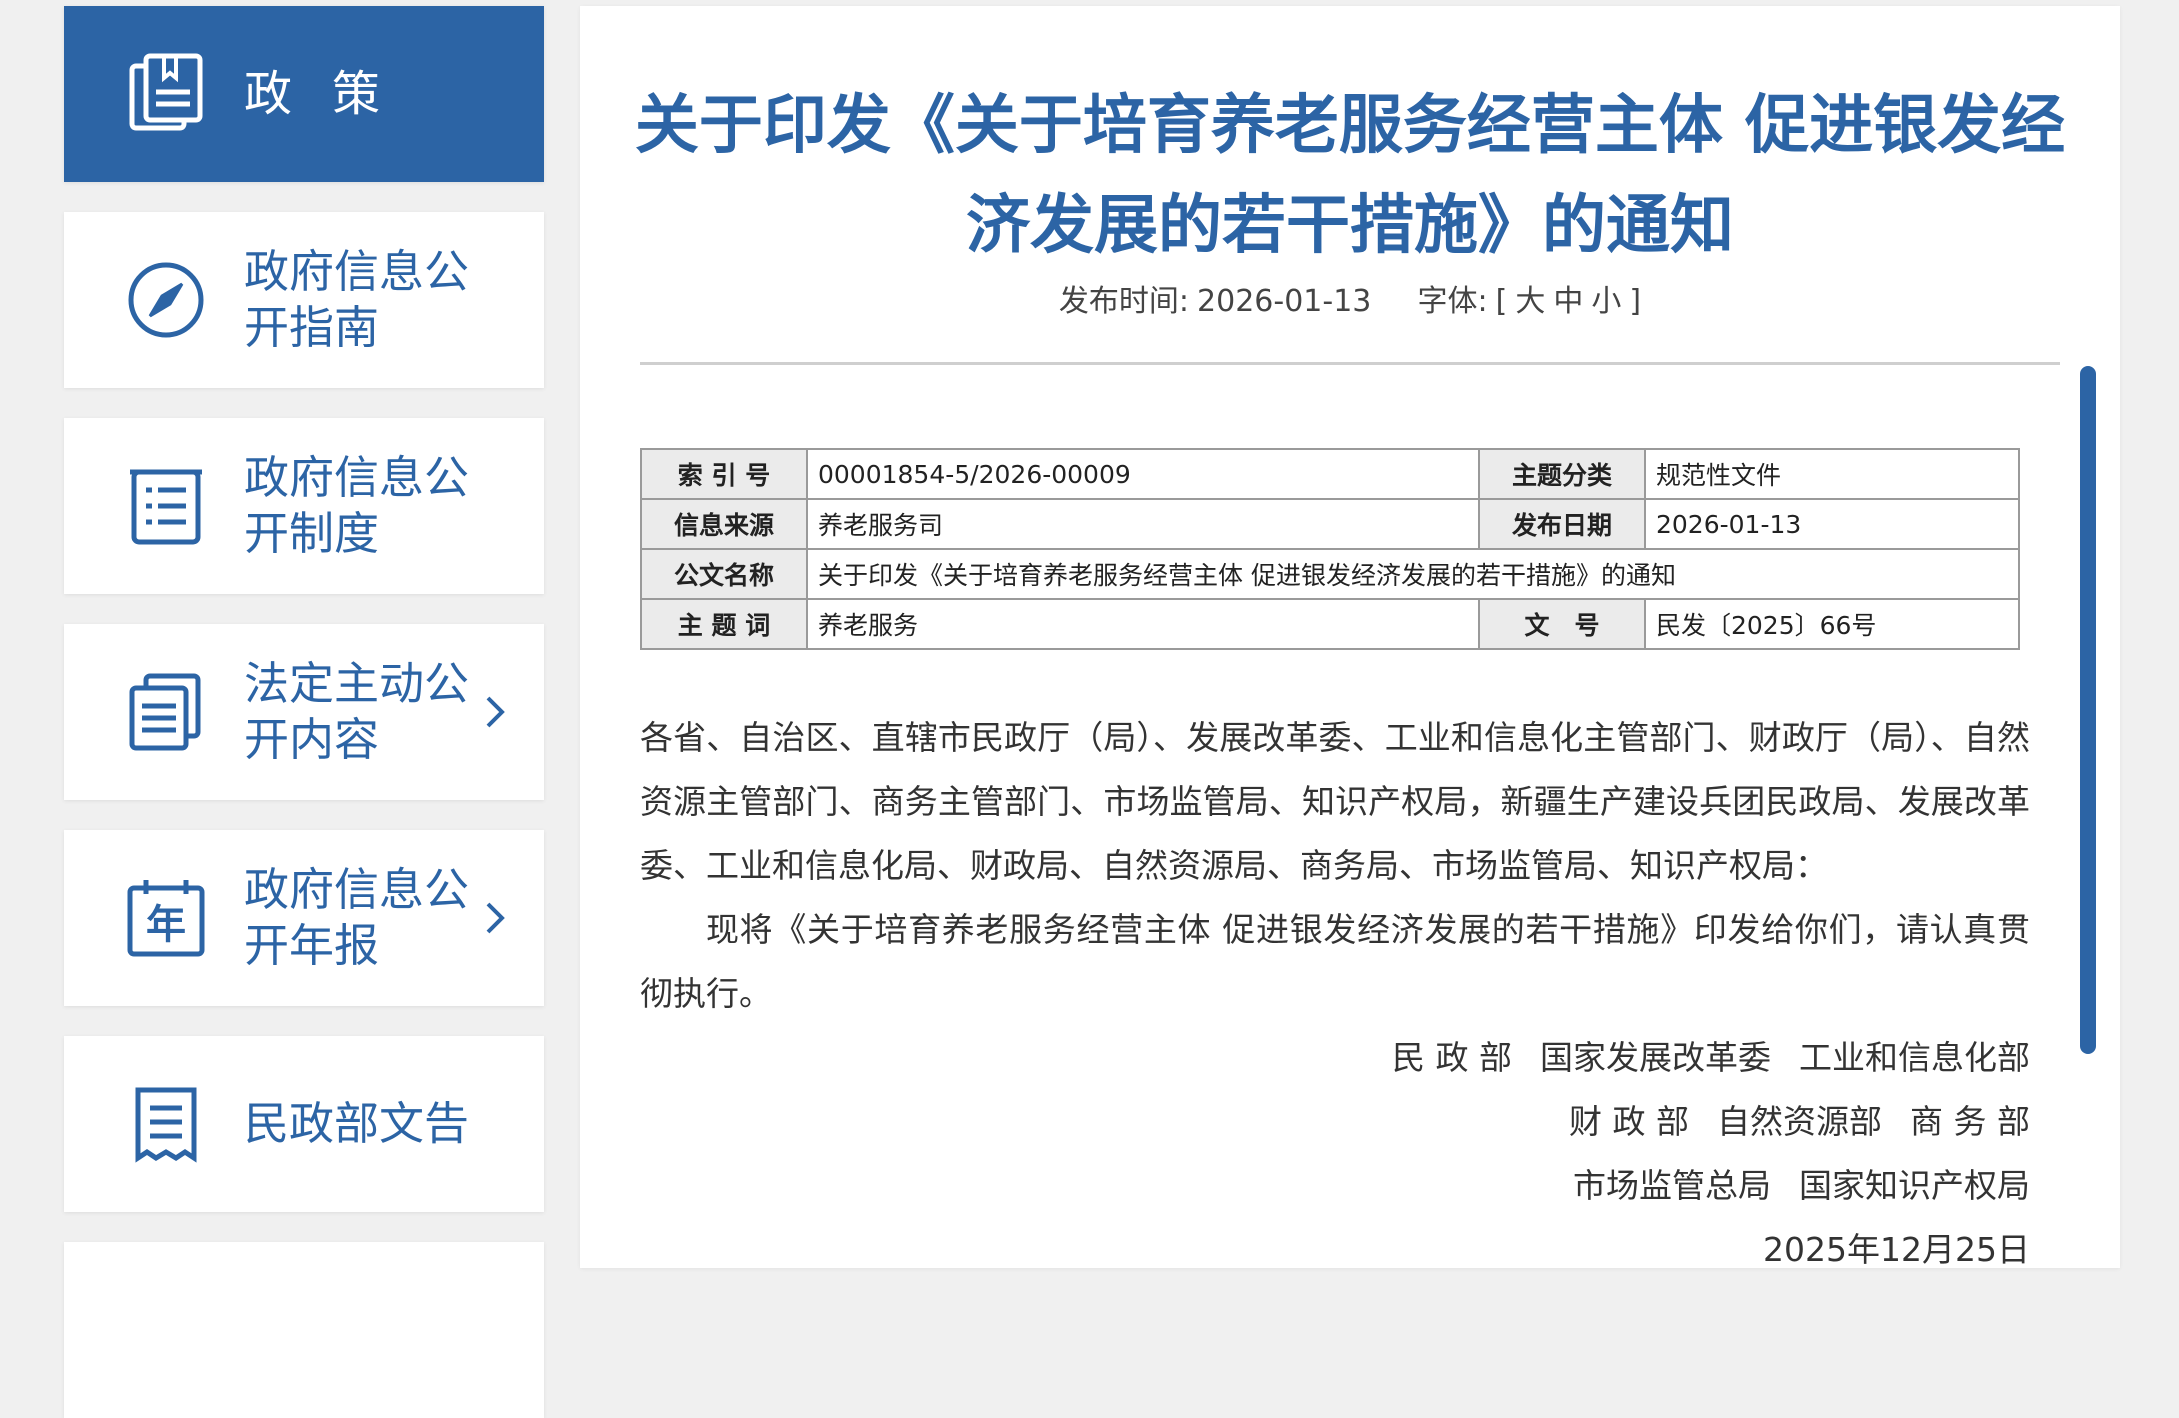 The height and width of the screenshot is (1418, 2179). I want to click on sidebar-item-annual-report: 年 政府信息公开年报, so click(304, 918).